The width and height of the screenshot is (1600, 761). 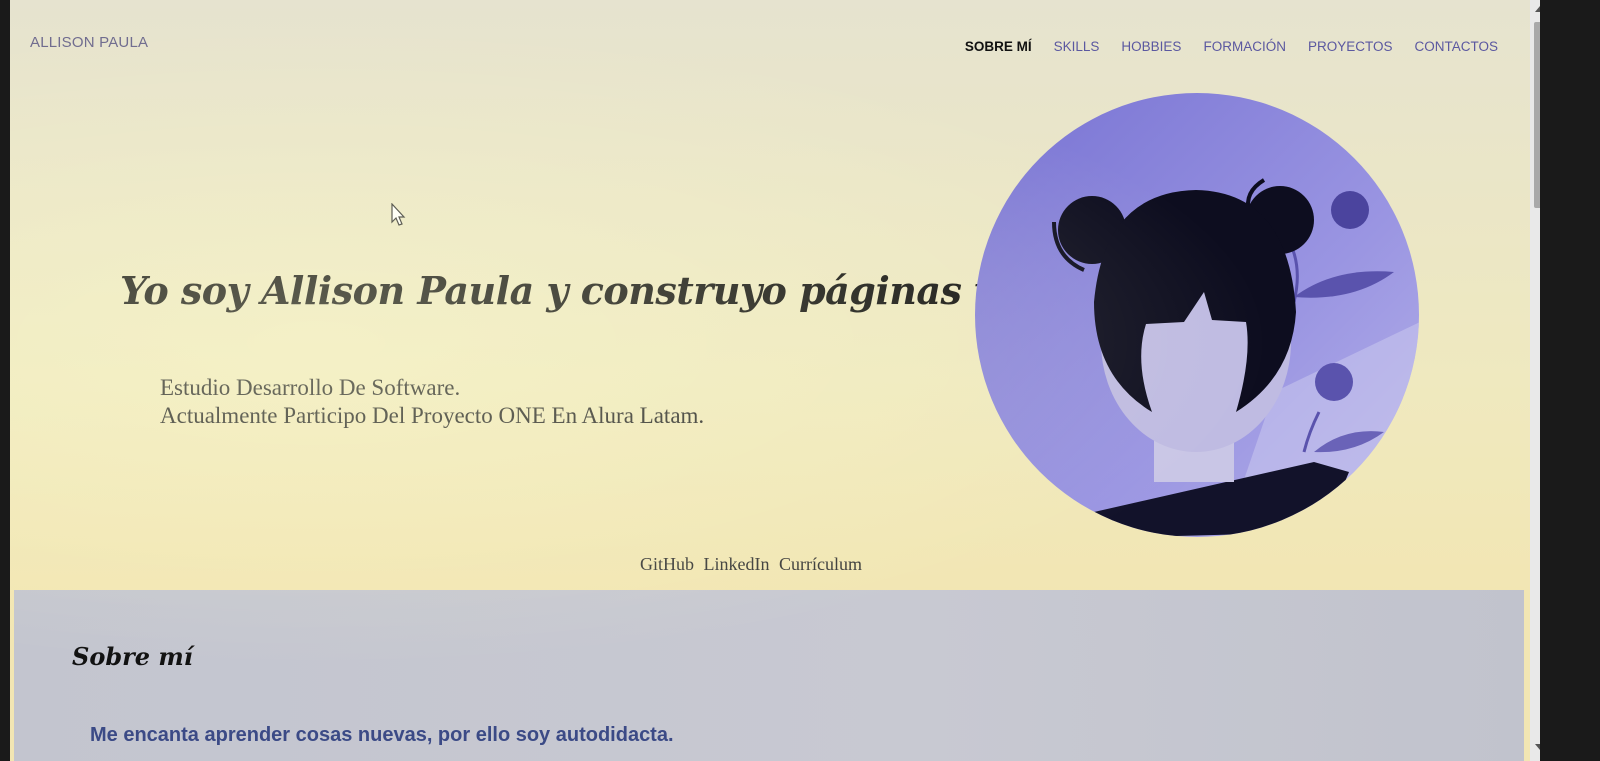 I want to click on nav-item-hobbies: HOBBIES, so click(x=1151, y=47).